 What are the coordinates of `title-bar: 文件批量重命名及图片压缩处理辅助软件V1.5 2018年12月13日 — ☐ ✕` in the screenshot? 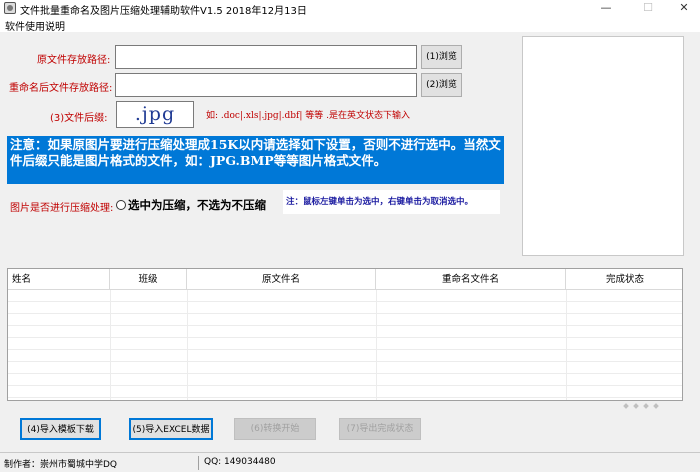 It's located at (350, 8).